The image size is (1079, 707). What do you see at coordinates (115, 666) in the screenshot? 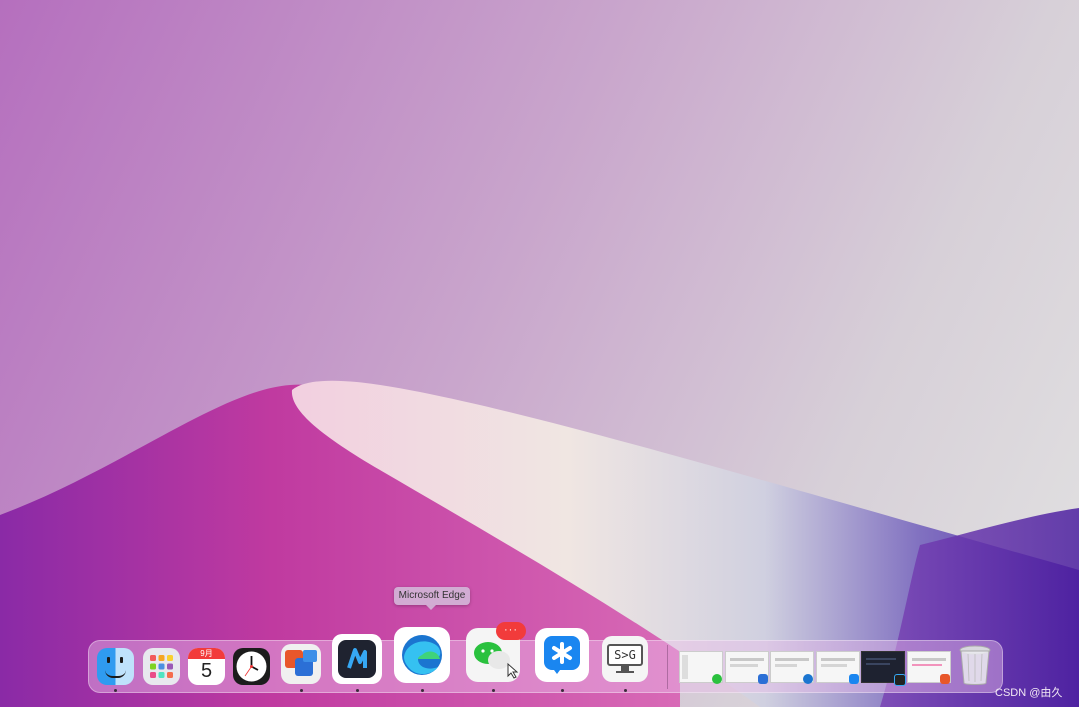
I see `finder-icon` at bounding box center [115, 666].